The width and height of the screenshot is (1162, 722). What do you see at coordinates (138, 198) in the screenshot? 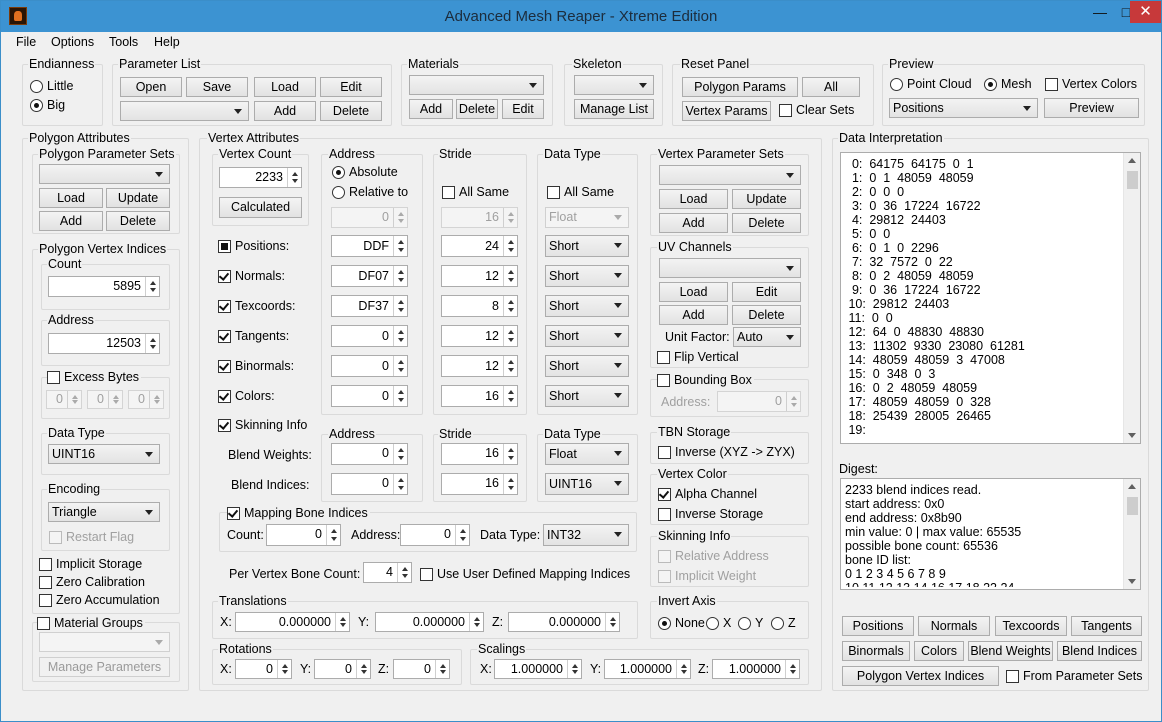
I see `polygon-update-button: Update` at bounding box center [138, 198].